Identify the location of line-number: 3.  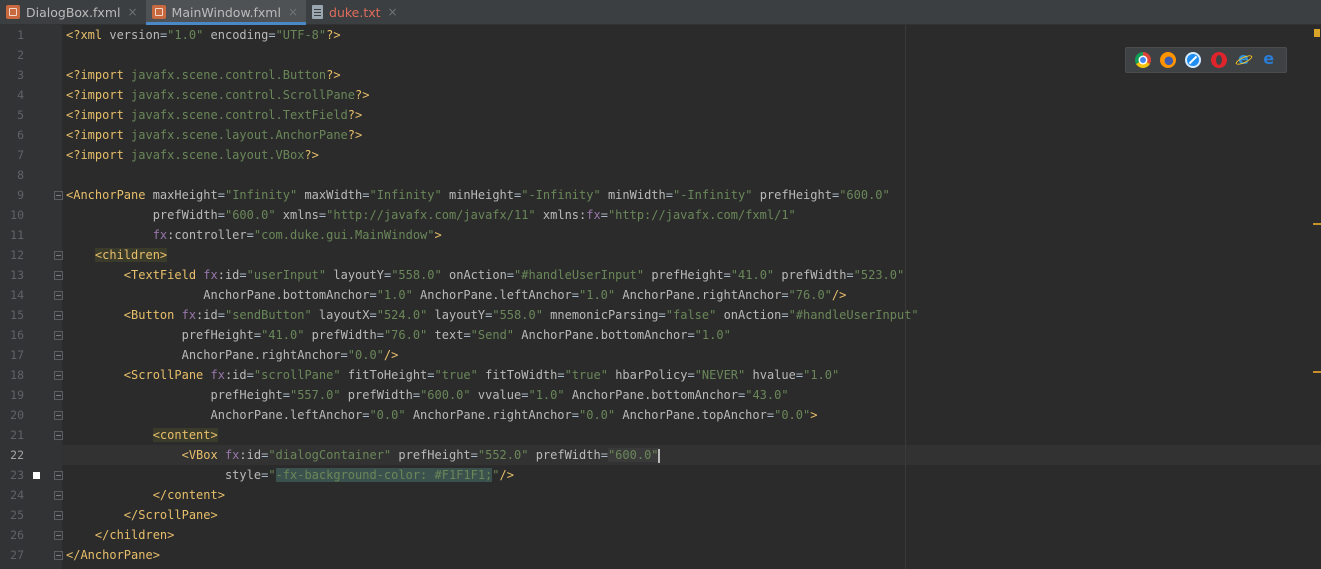
(12, 75).